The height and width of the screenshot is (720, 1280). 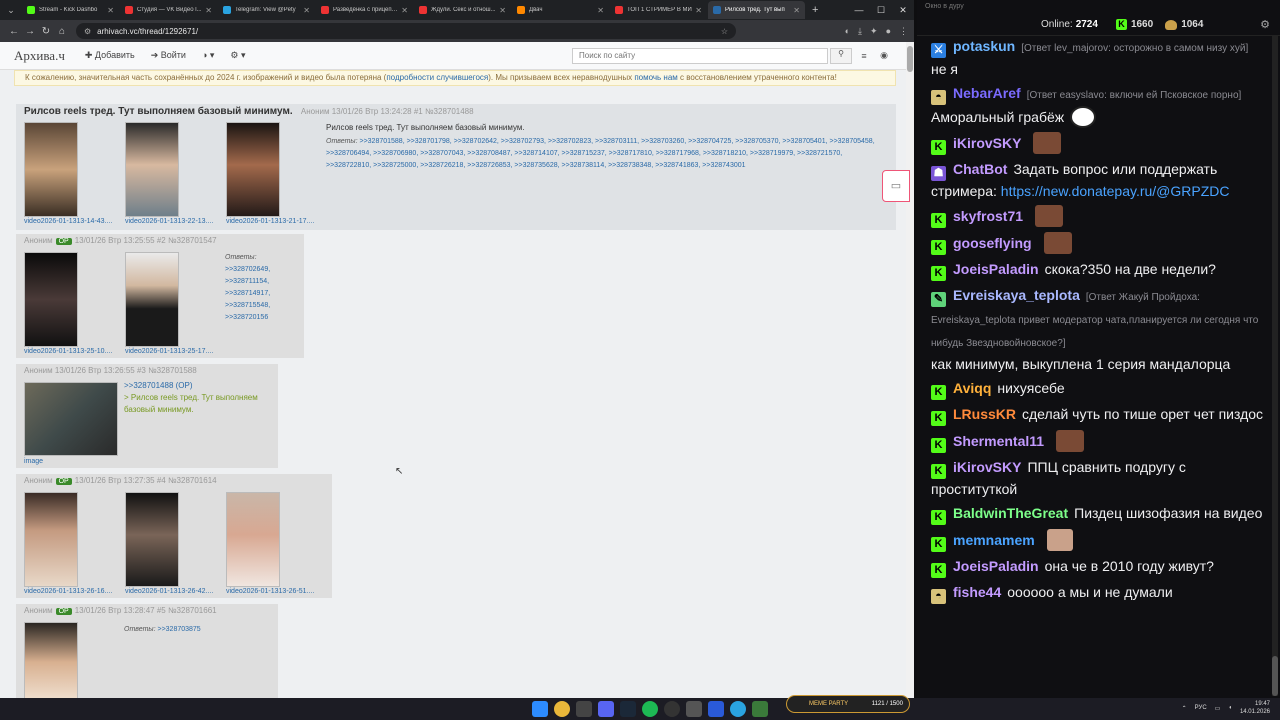 I want to click on reply-link: >>328703875, so click(x=178, y=629).